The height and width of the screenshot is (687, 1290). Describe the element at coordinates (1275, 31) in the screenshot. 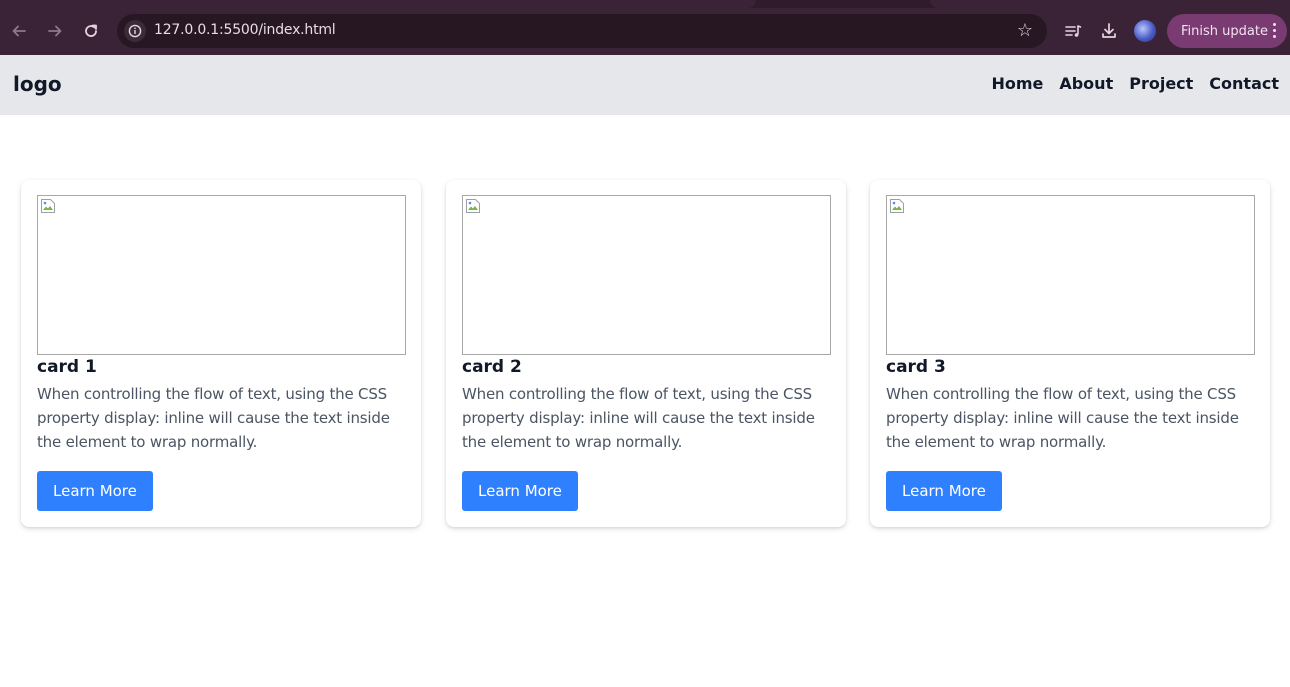

I see `kebab-menu-icon` at that location.